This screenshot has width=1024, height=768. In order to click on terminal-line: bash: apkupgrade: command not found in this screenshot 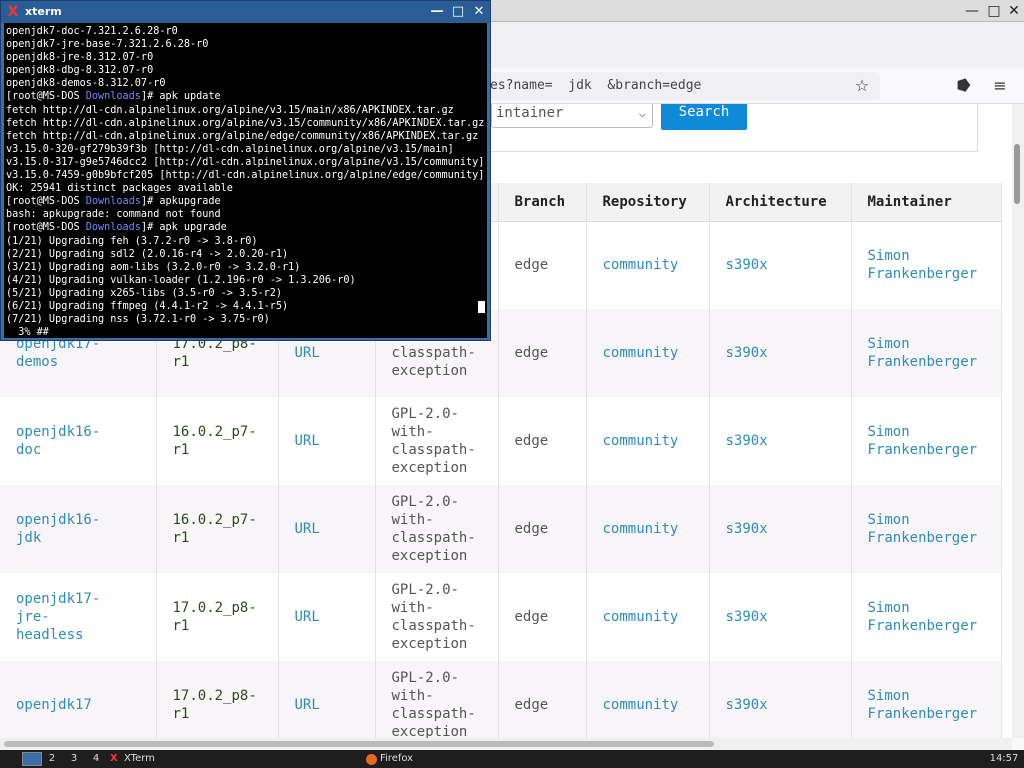, I will do `click(113, 215)`.